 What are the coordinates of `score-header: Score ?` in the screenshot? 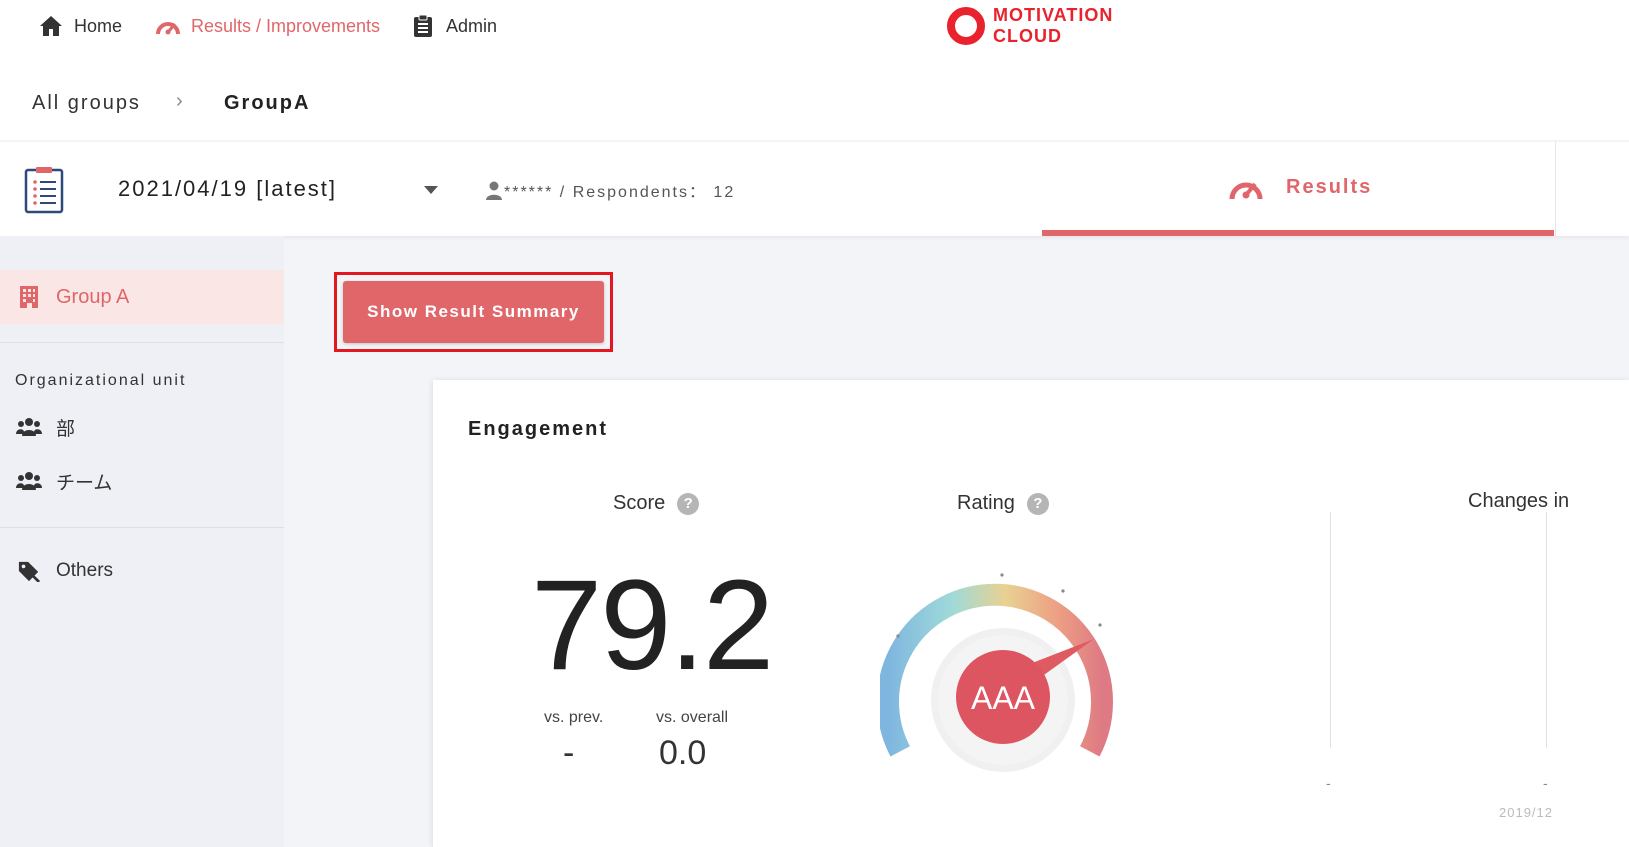 It's located at (656, 503).